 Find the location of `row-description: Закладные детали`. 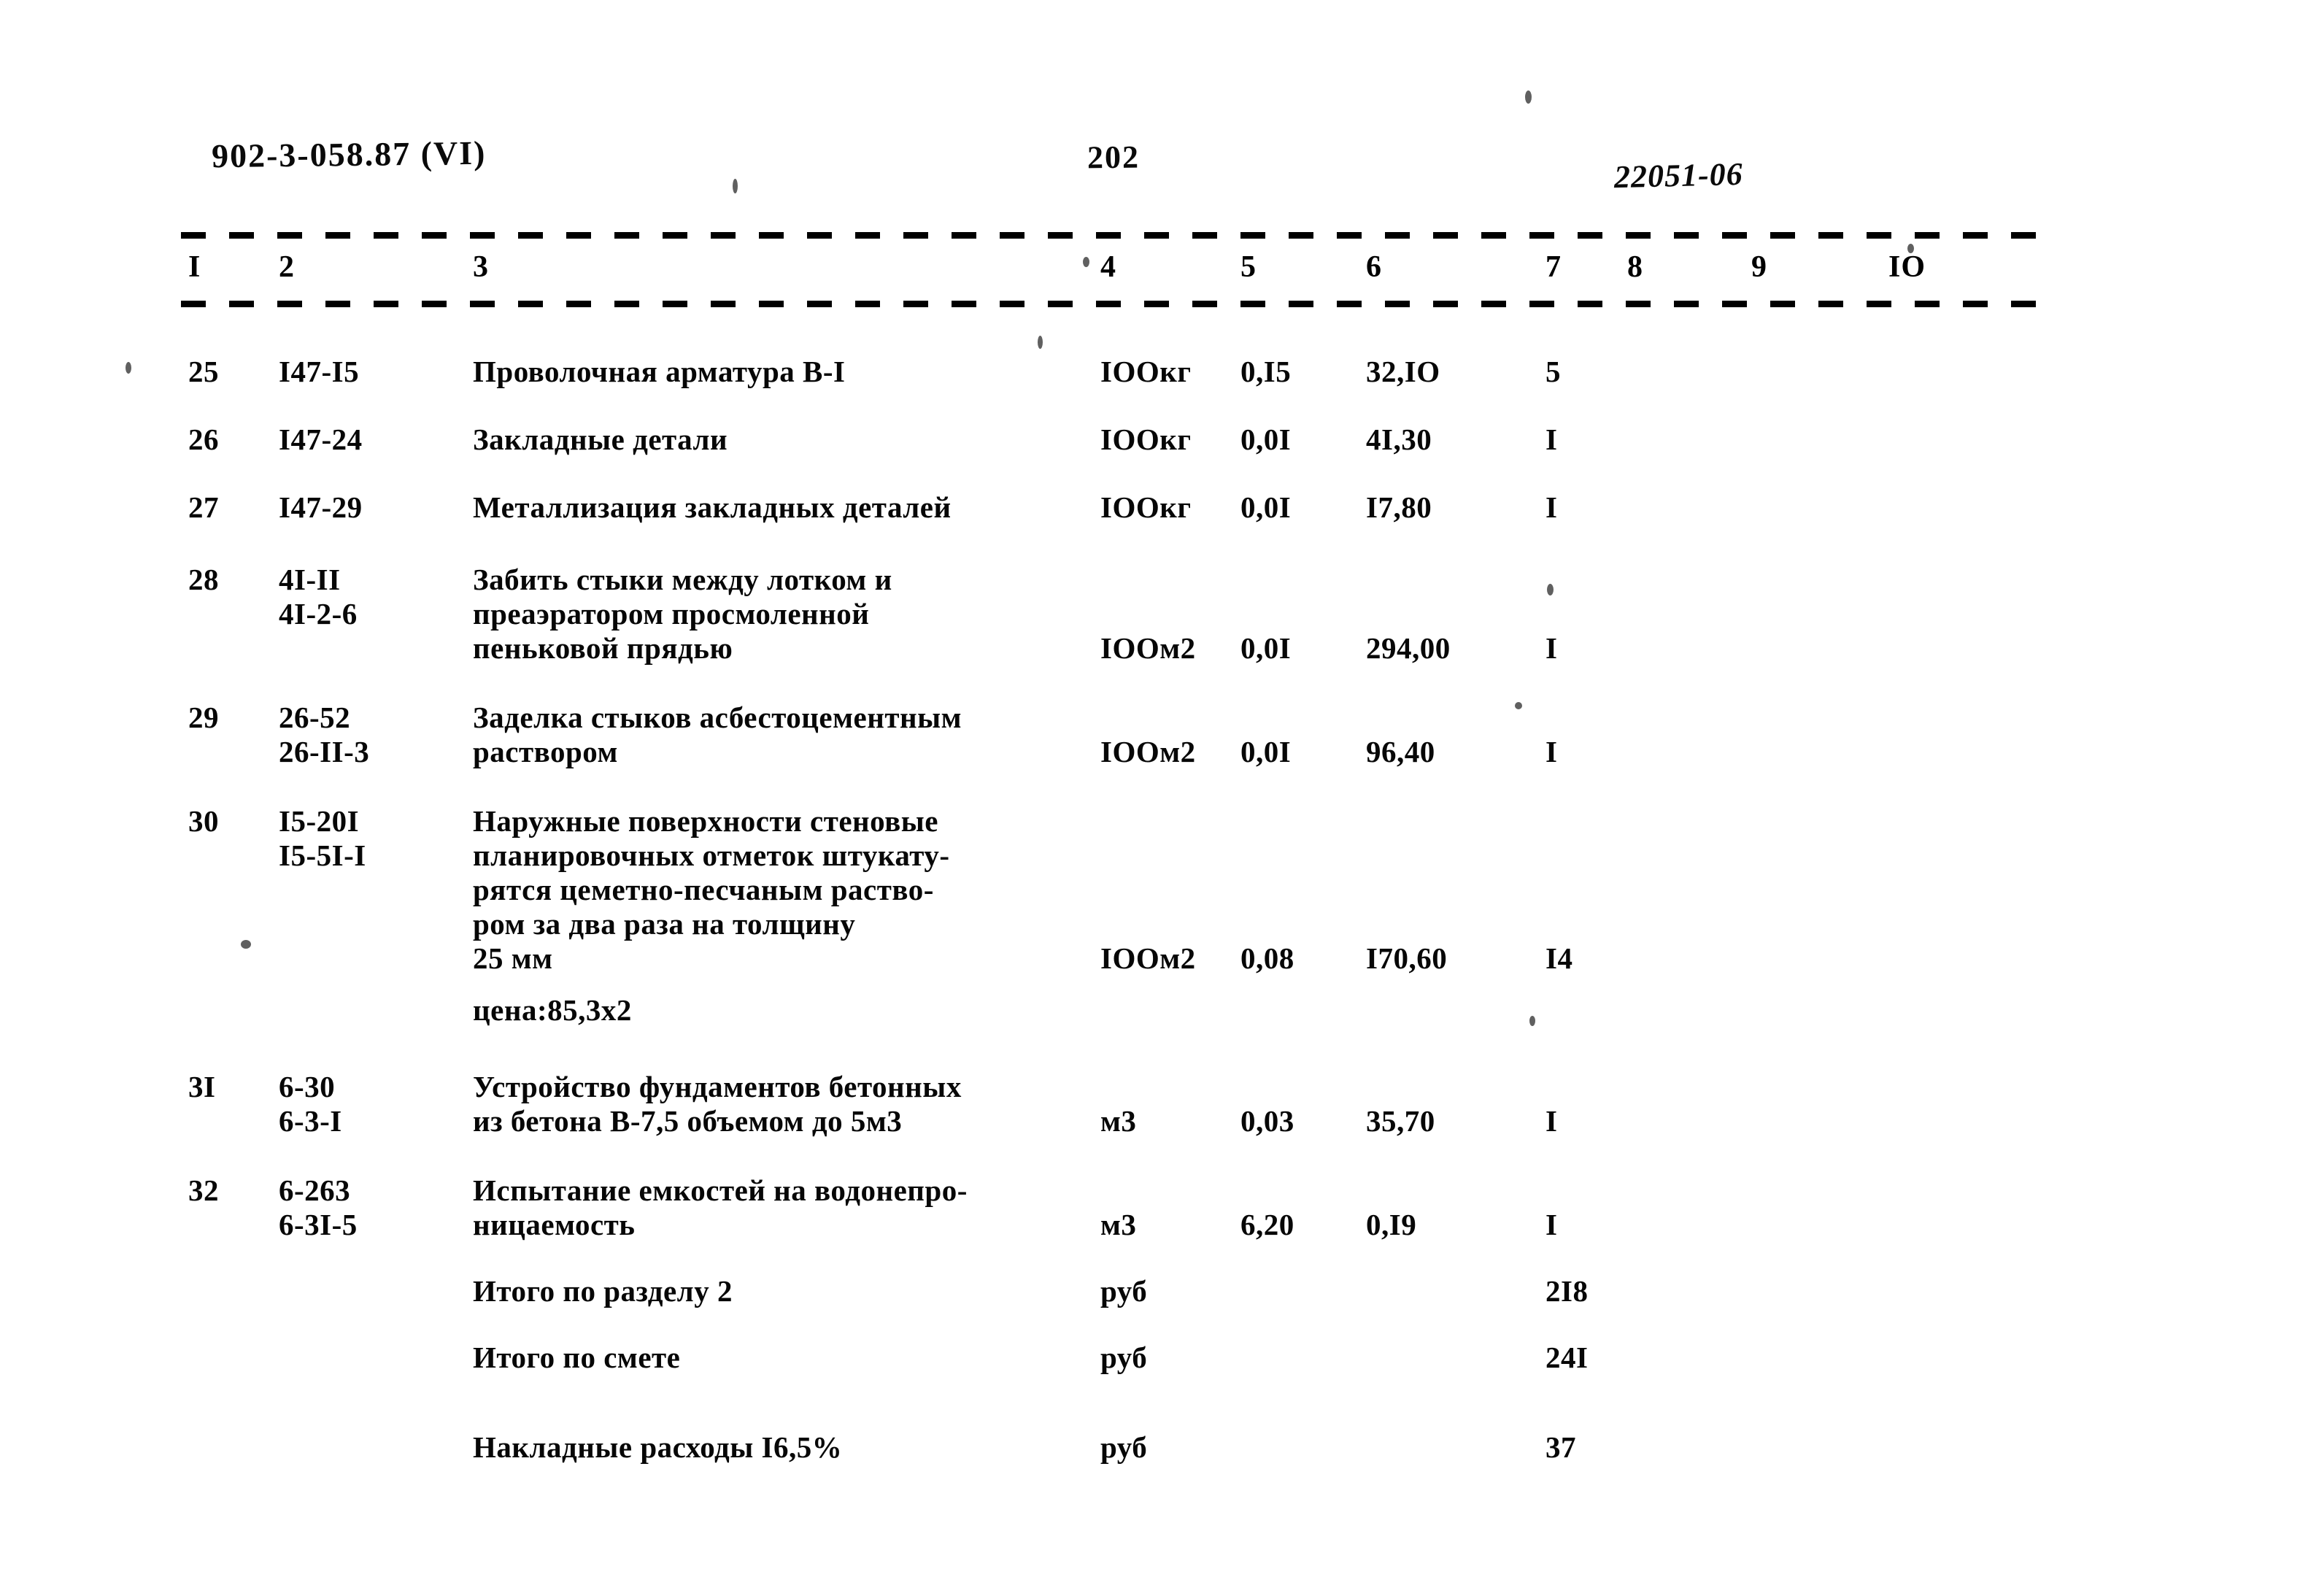

row-description: Закладные детали is located at coordinates (600, 439).